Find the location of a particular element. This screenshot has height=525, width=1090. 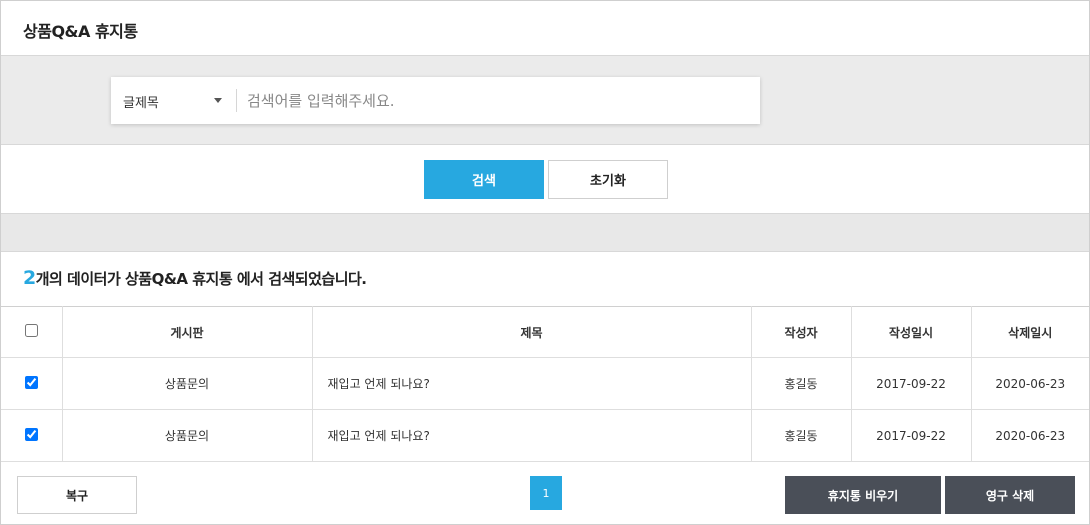

reset-button: 초기화 is located at coordinates (608, 179).